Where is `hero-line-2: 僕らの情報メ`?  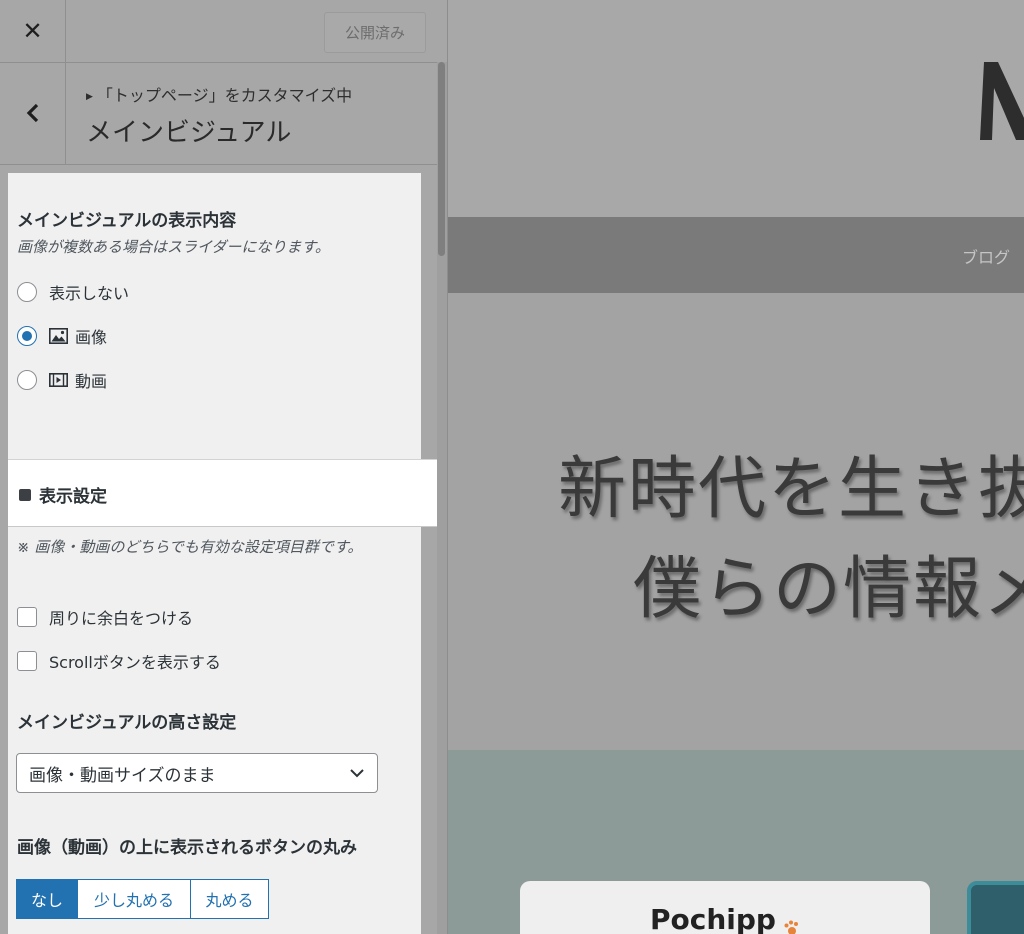 hero-line-2: 僕らの情報メ is located at coordinates (828, 589).